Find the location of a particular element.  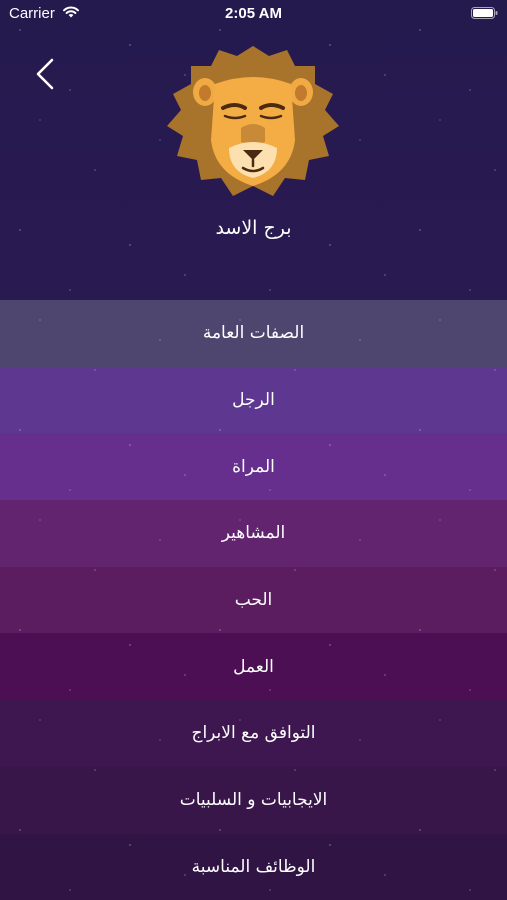

menu-item-woman: المراة is located at coordinates (253, 467).